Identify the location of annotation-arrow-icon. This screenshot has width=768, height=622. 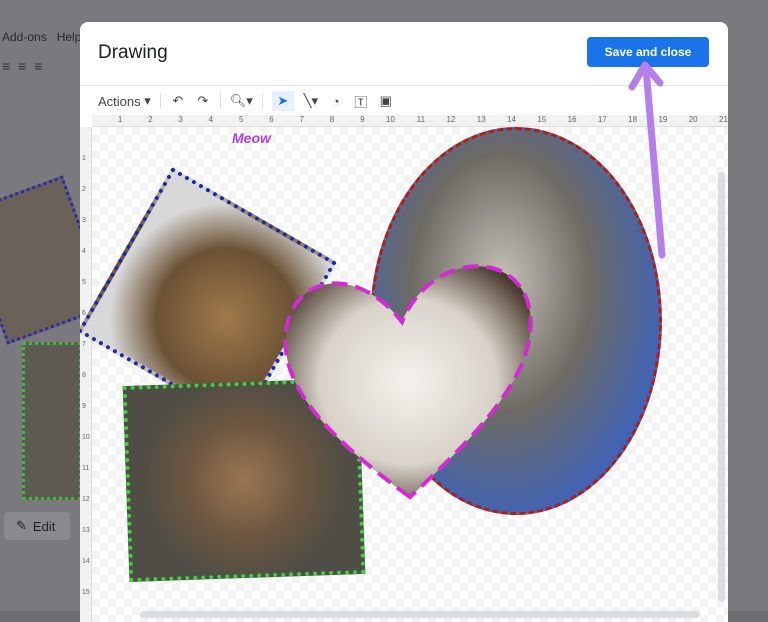
(647, 160).